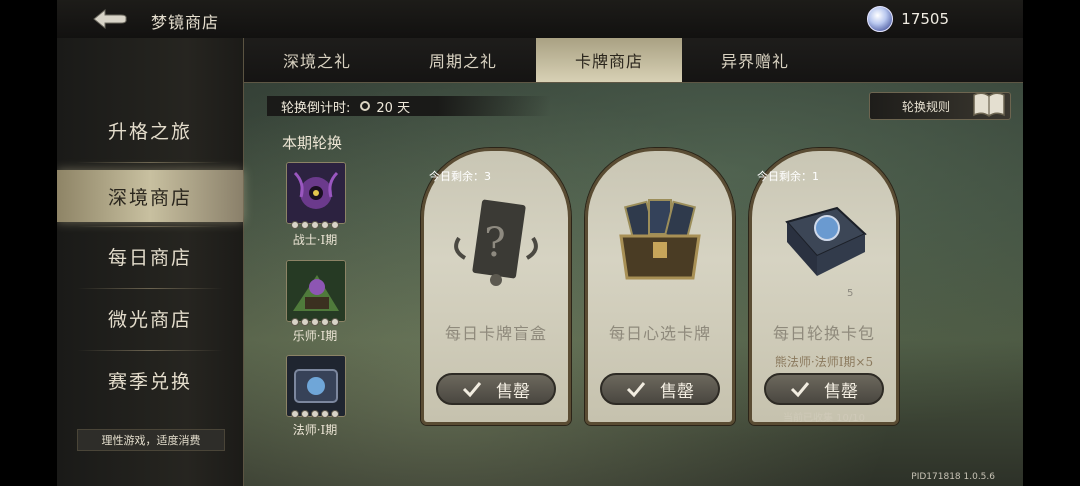  Describe the element at coordinates (151, 440) in the screenshot. I see `play-responsibly-notice: 理性游戏，适度消费` at that location.